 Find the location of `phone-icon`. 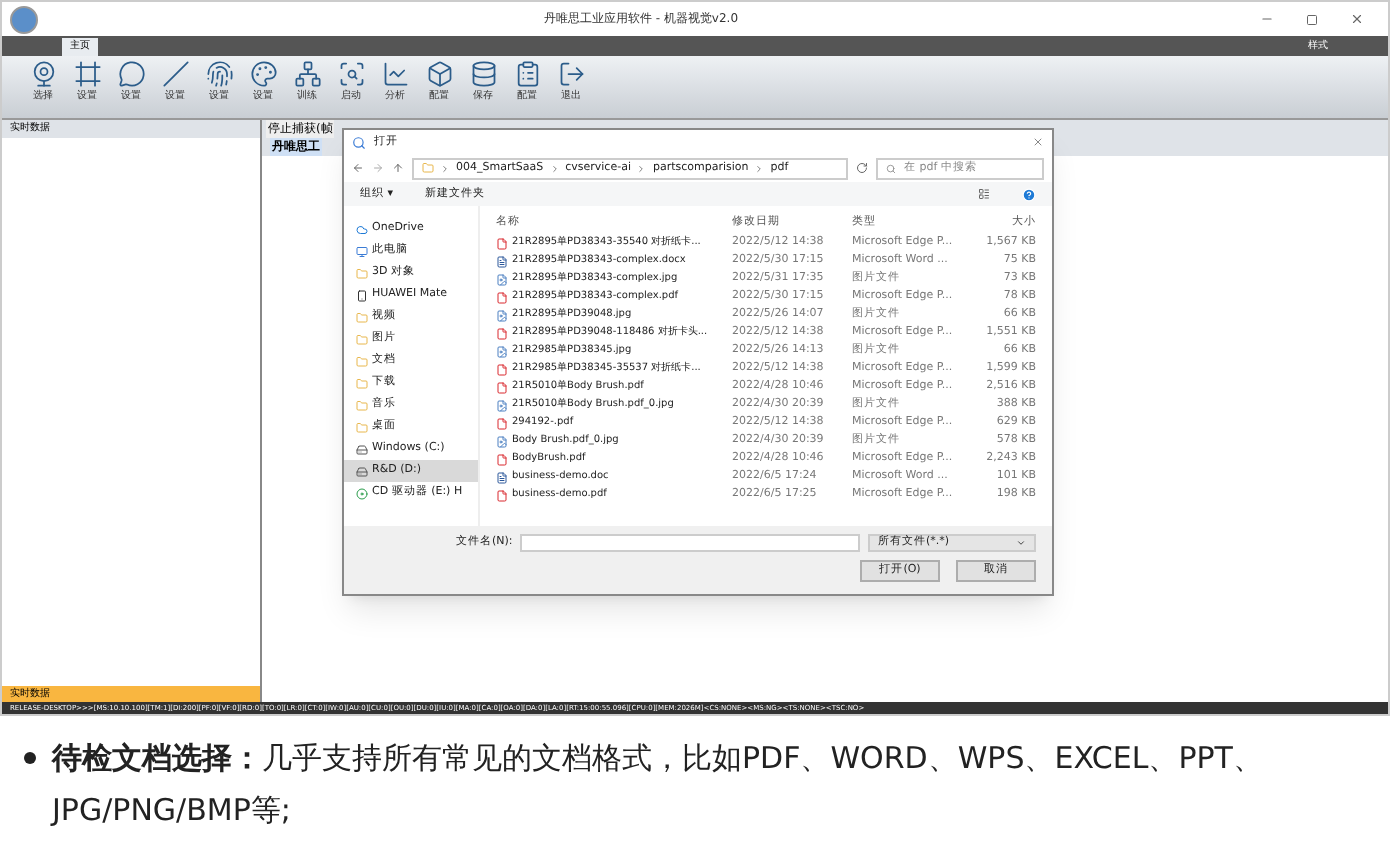

phone-icon is located at coordinates (362, 295).